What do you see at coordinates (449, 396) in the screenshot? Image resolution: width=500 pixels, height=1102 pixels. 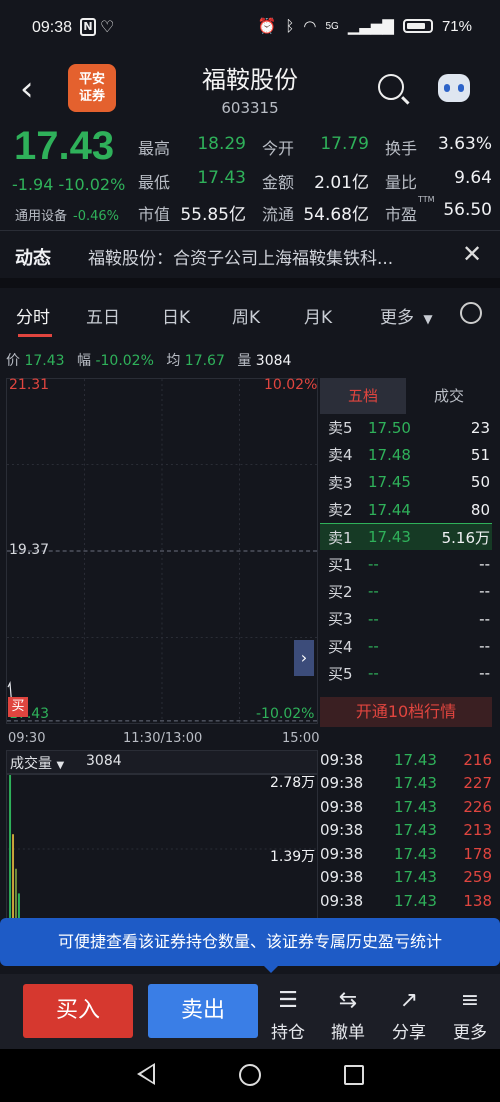 I see `tab-trades: 成交` at bounding box center [449, 396].